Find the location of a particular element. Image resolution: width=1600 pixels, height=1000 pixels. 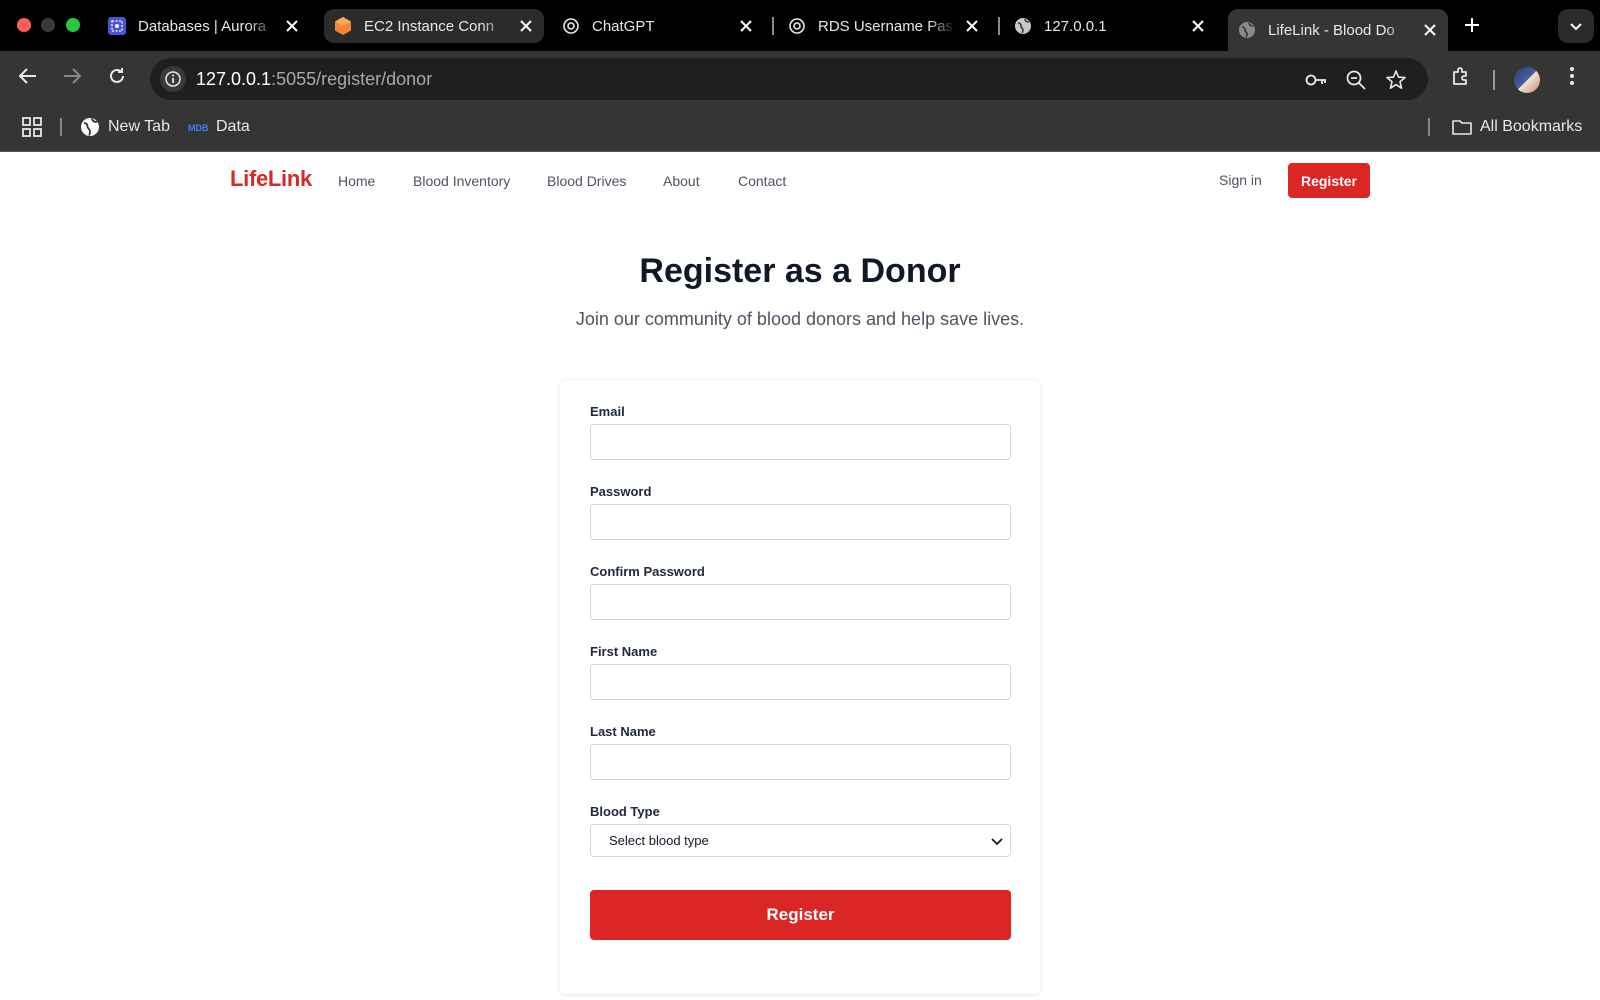

tab-title: RDS Username Pas is located at coordinates (886, 26).